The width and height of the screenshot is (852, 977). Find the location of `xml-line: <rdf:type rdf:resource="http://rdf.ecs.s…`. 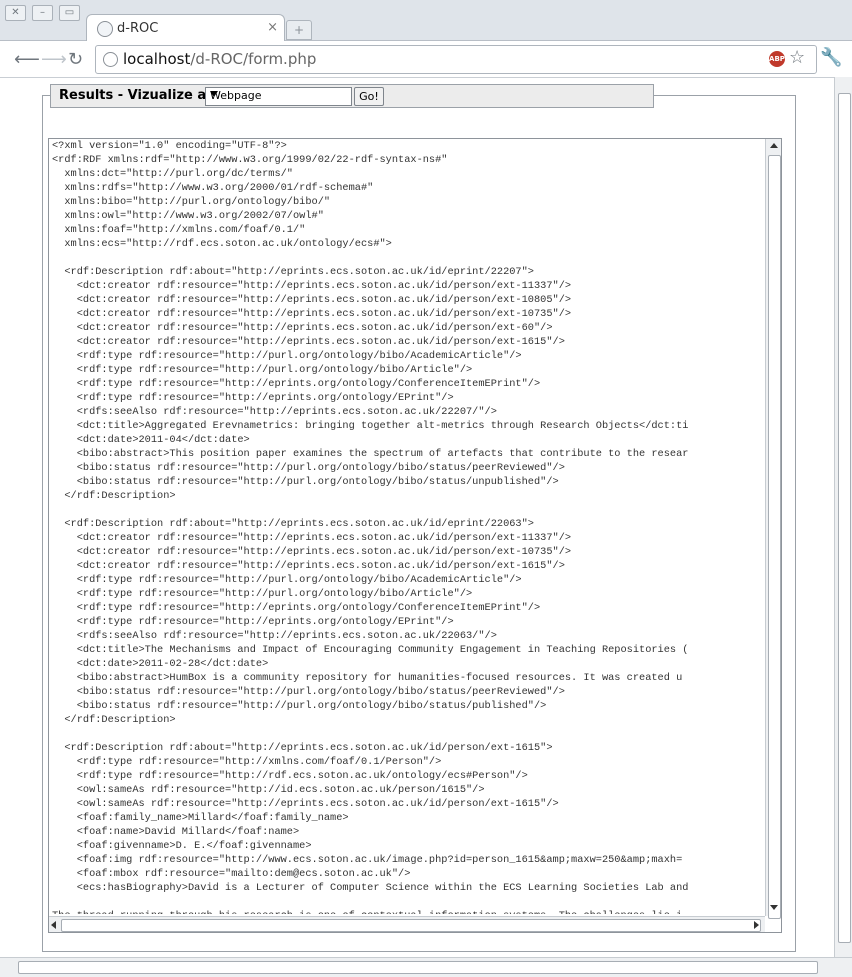

xml-line: <rdf:type rdf:resource="http://rdf.ecs.s… is located at coordinates (290, 776).